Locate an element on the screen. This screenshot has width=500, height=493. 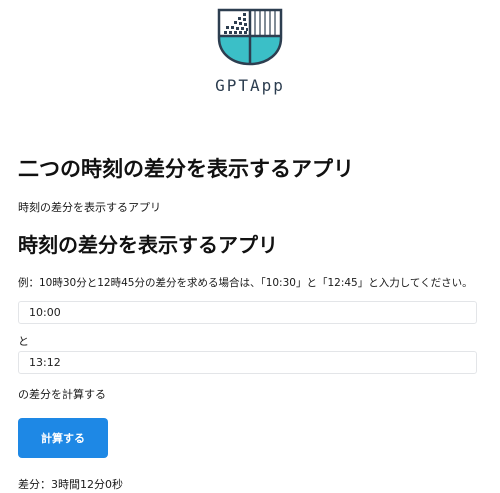
start-time-input: 10:00 is located at coordinates (247, 312).